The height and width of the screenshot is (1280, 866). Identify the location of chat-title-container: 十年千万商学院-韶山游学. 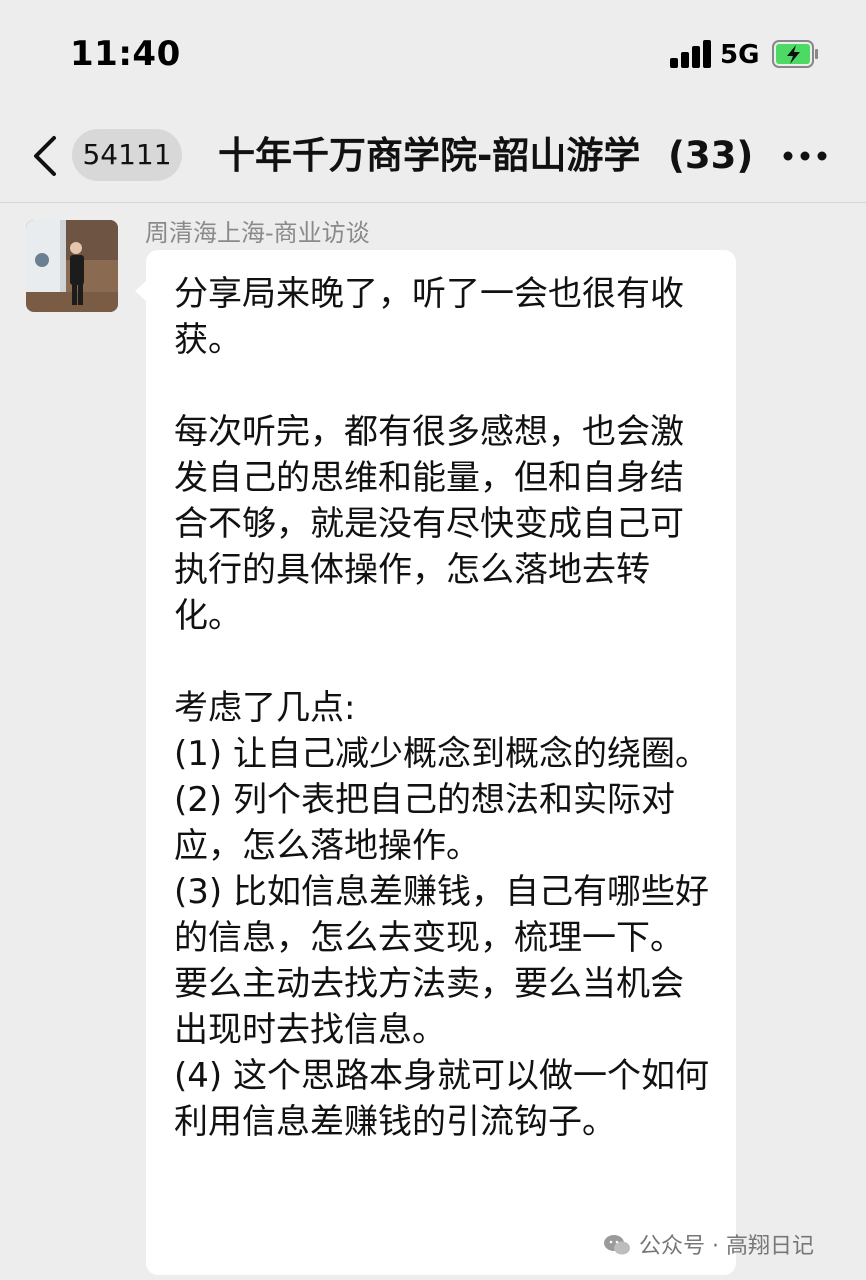
(443, 156).